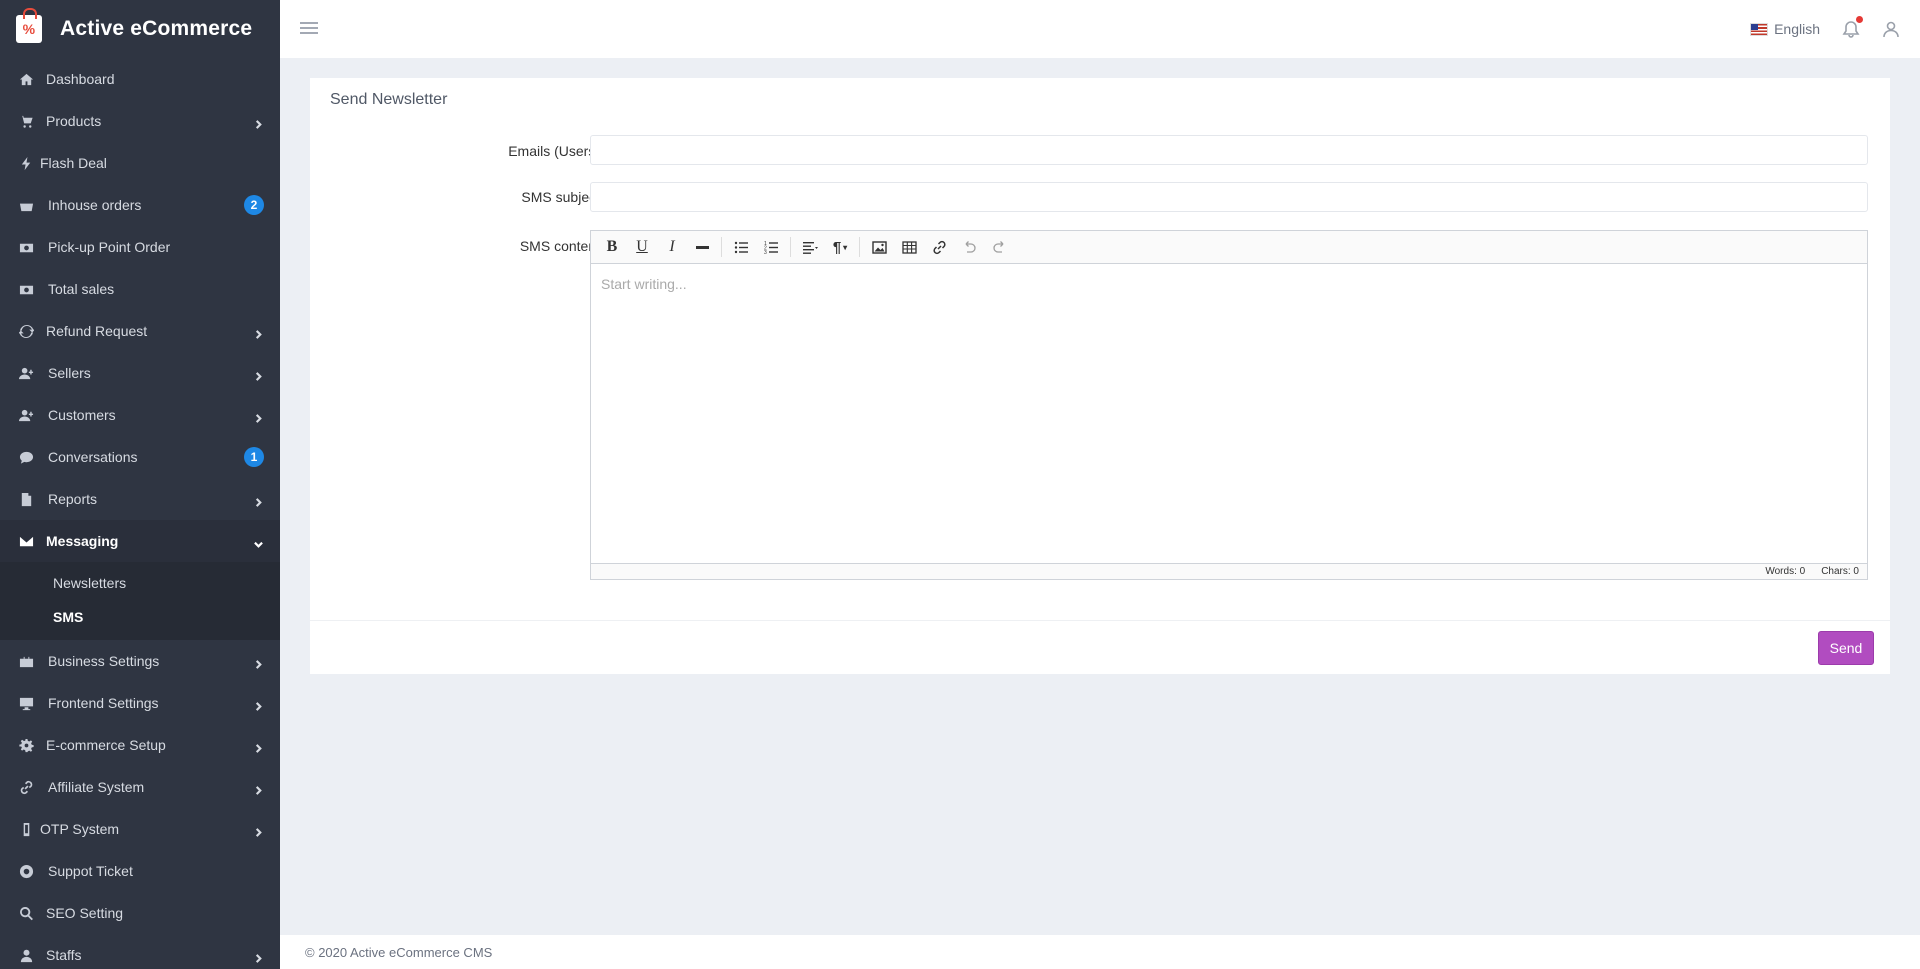 The image size is (1920, 969). What do you see at coordinates (1759, 29) in the screenshot?
I see `us-flag-icon` at bounding box center [1759, 29].